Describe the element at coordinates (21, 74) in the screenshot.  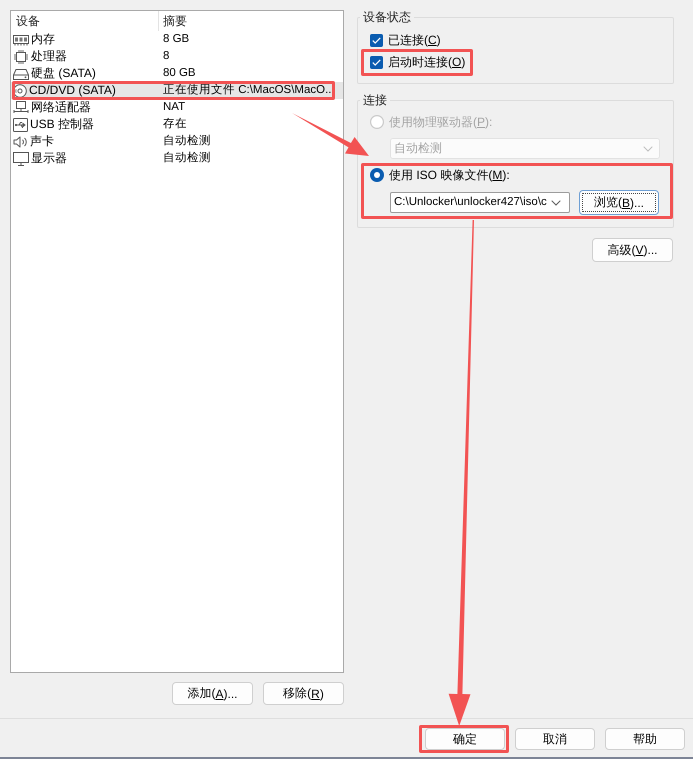
I see `hard-drive-icon` at that location.